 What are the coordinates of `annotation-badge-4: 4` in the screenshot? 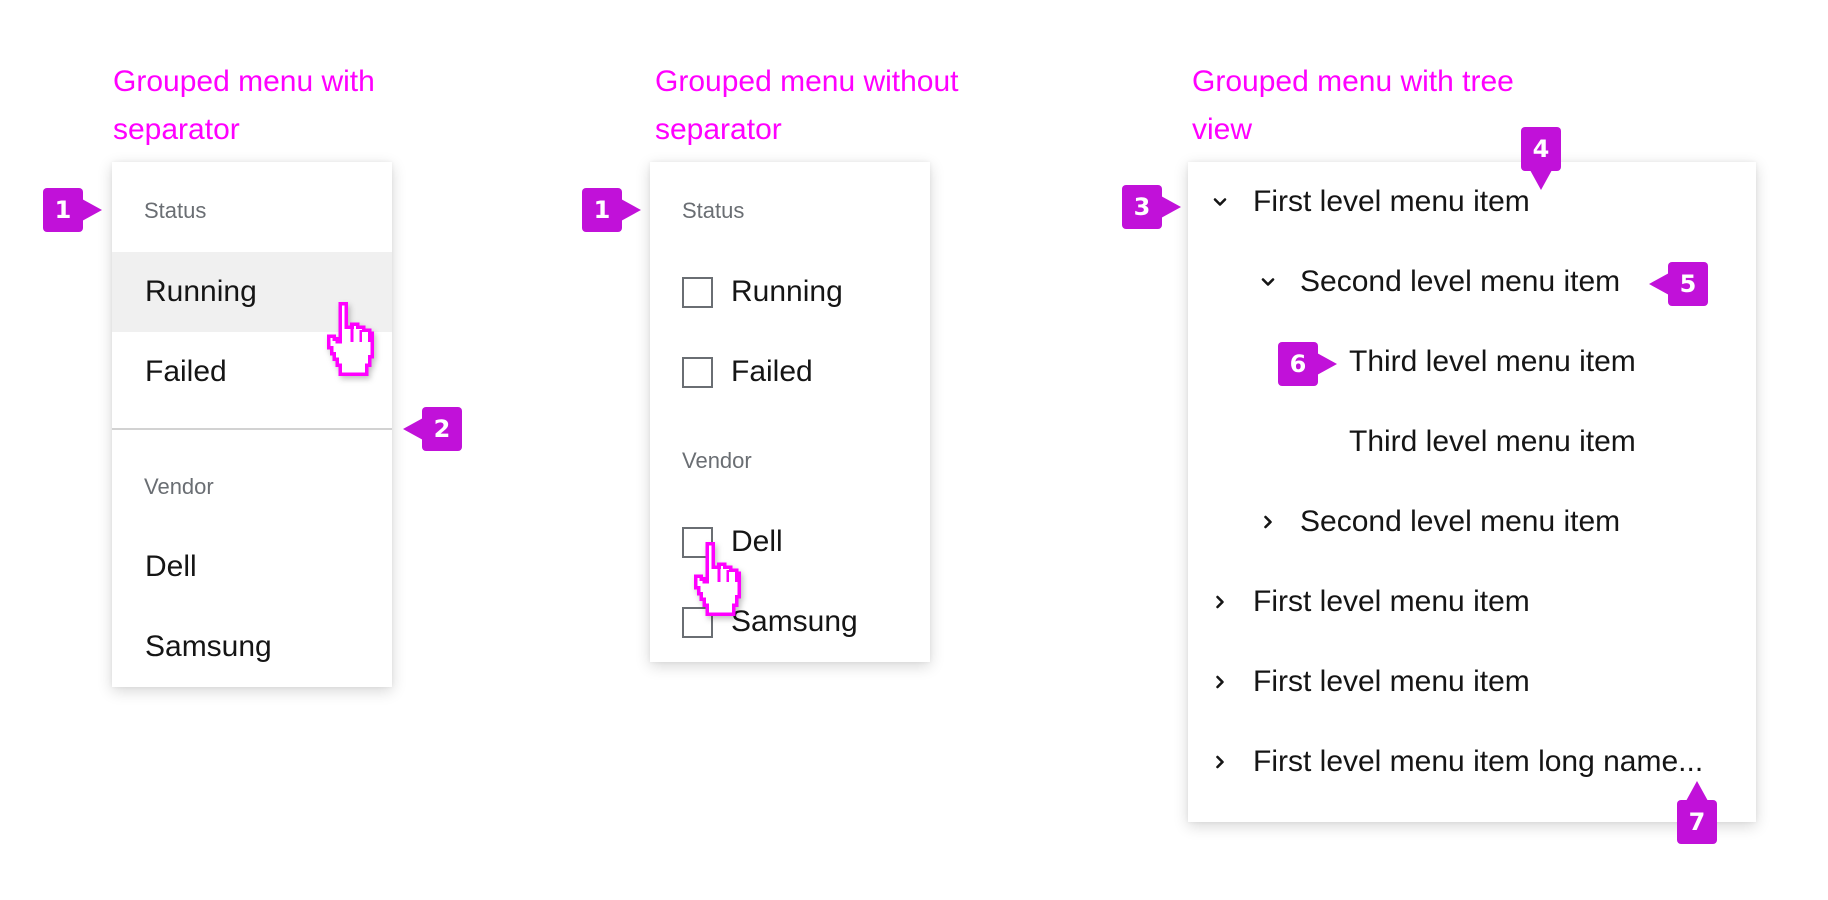 It's located at (1541, 158).